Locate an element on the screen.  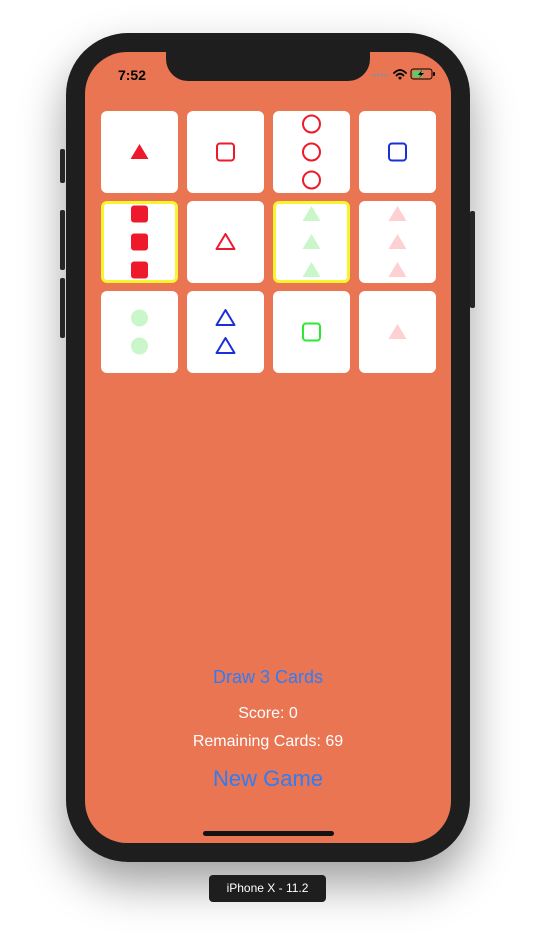
volume-down-button is located at coordinates (62, 308).